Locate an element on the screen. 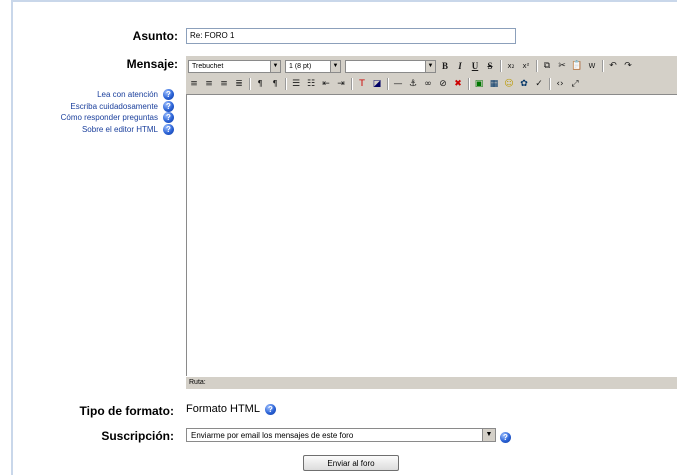 The height and width of the screenshot is (475, 677). copy-icon: ⧉ is located at coordinates (547, 66).